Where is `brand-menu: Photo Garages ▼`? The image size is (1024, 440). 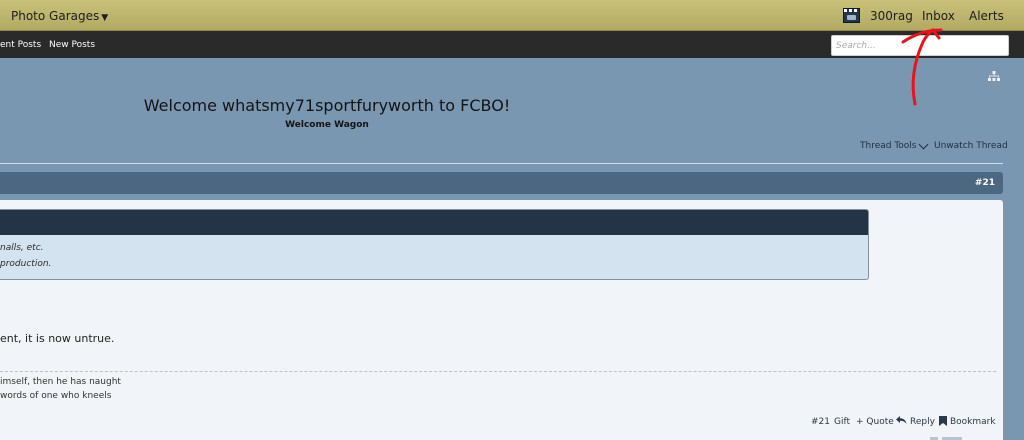
brand-menu: Photo Garages ▼ is located at coordinates (59, 16).